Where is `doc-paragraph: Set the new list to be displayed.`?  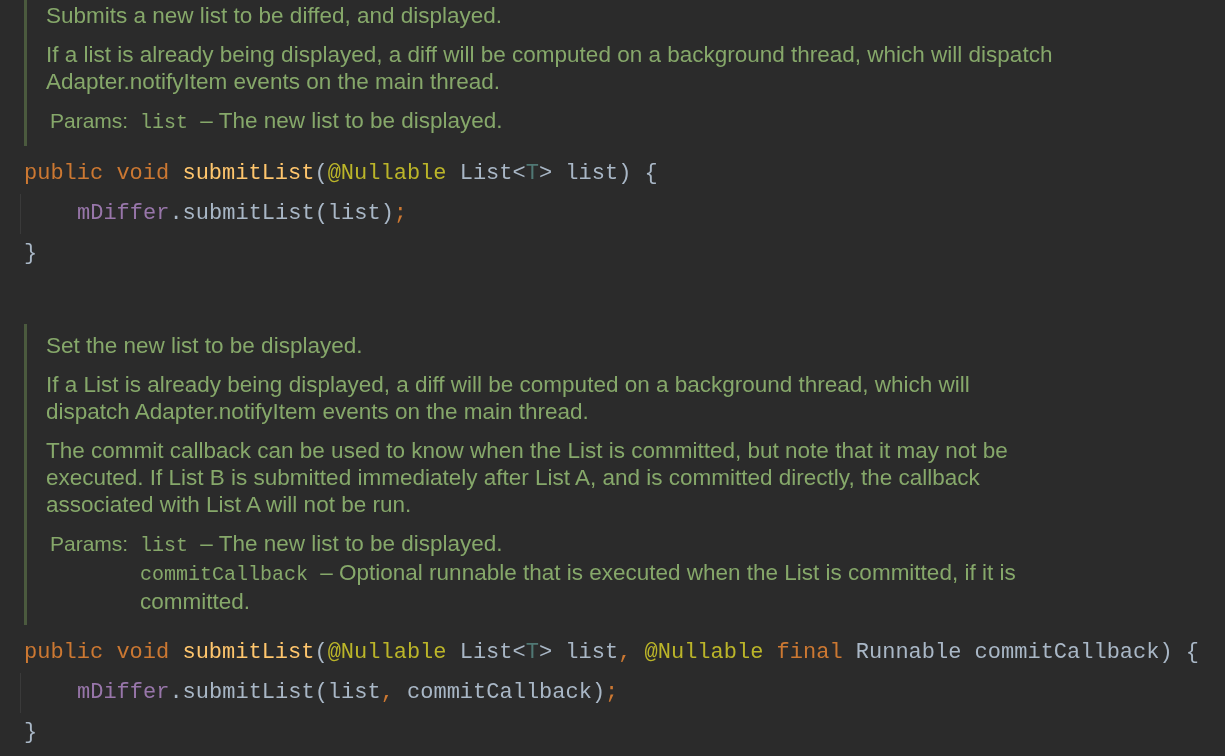
doc-paragraph: Set the new list to be displayed. is located at coordinates (205, 345).